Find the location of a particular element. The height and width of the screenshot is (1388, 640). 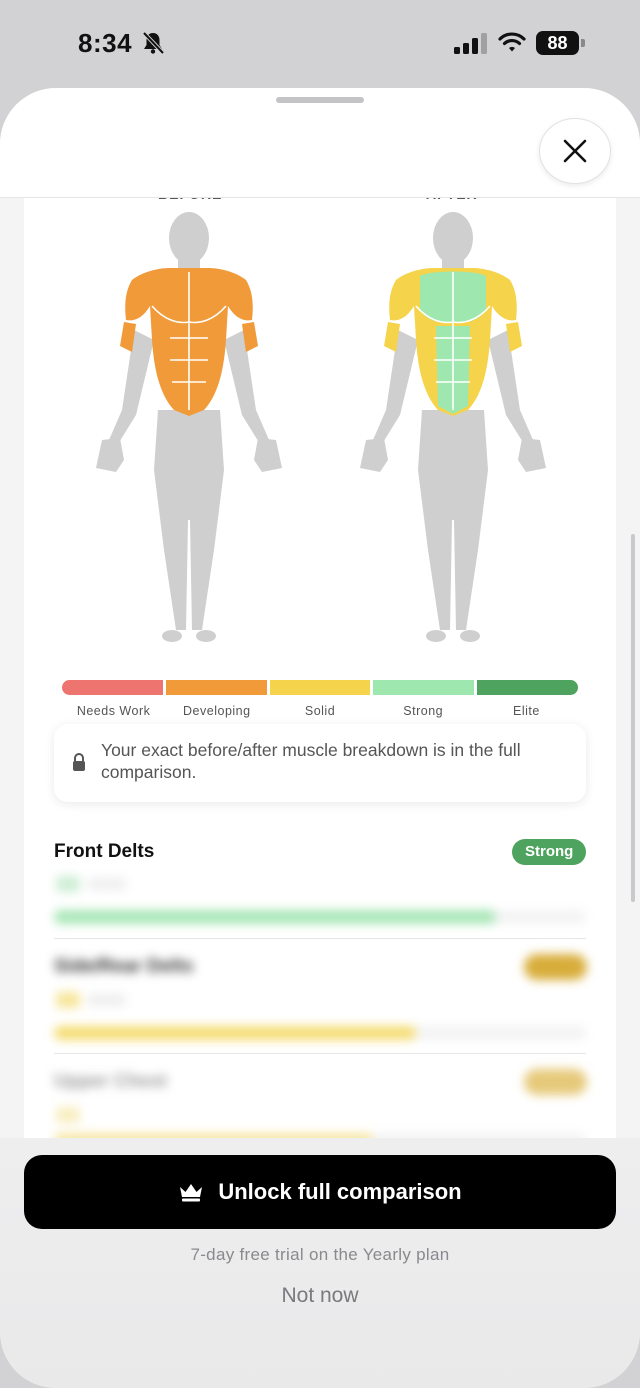

unlock-button-label: Unlock full comparison is located at coordinates (340, 1191).